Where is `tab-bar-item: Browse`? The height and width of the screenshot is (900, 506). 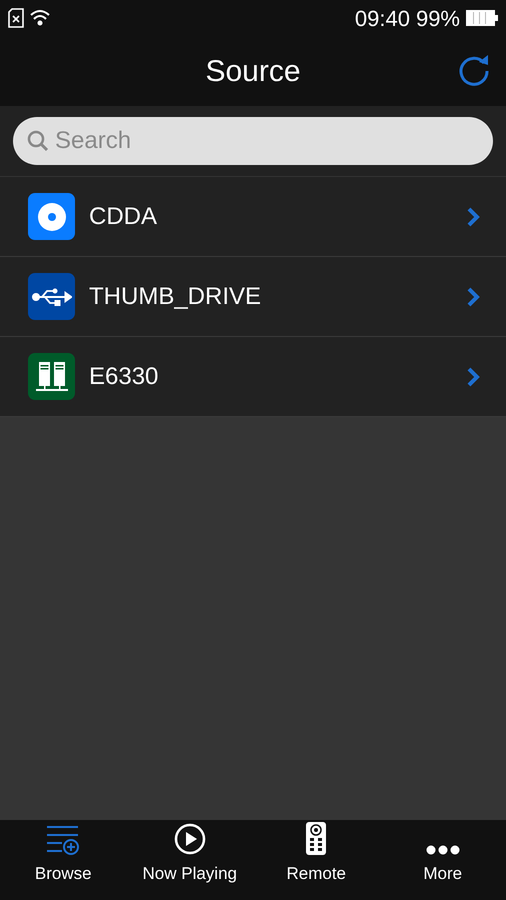 tab-bar-item: Browse is located at coordinates (63, 860).